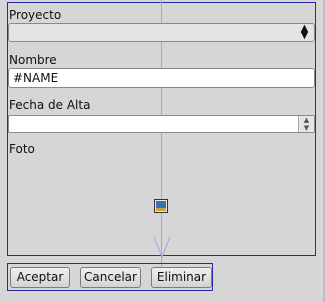 This screenshot has width=325, height=302. I want to click on nombre-field: #NAME, so click(161, 78).